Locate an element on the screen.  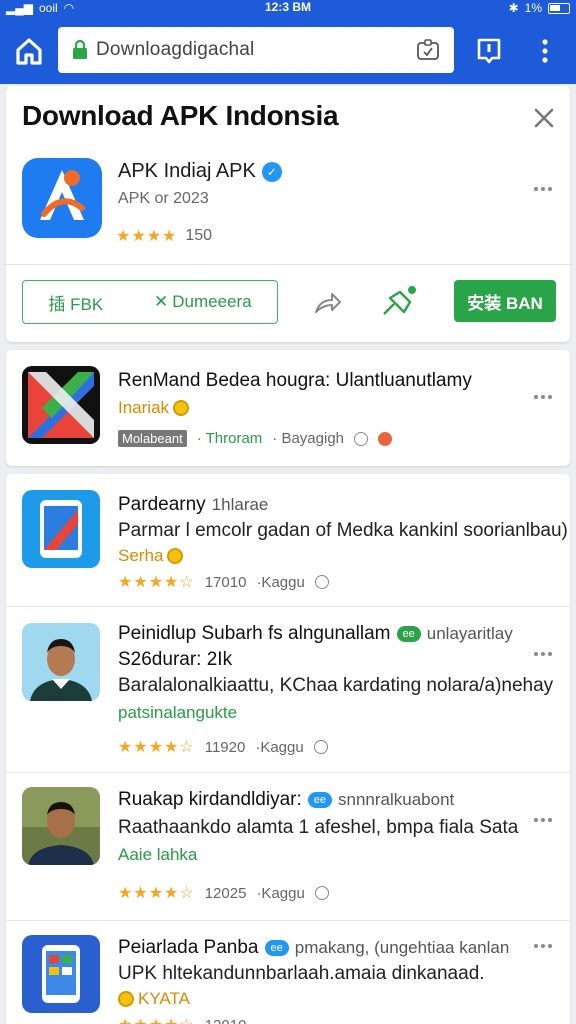
item-tag: Inariak is located at coordinates (154, 408).